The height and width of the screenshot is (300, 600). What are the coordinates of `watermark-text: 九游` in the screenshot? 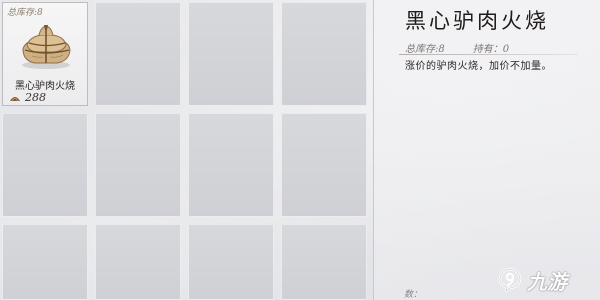 It's located at (547, 281).